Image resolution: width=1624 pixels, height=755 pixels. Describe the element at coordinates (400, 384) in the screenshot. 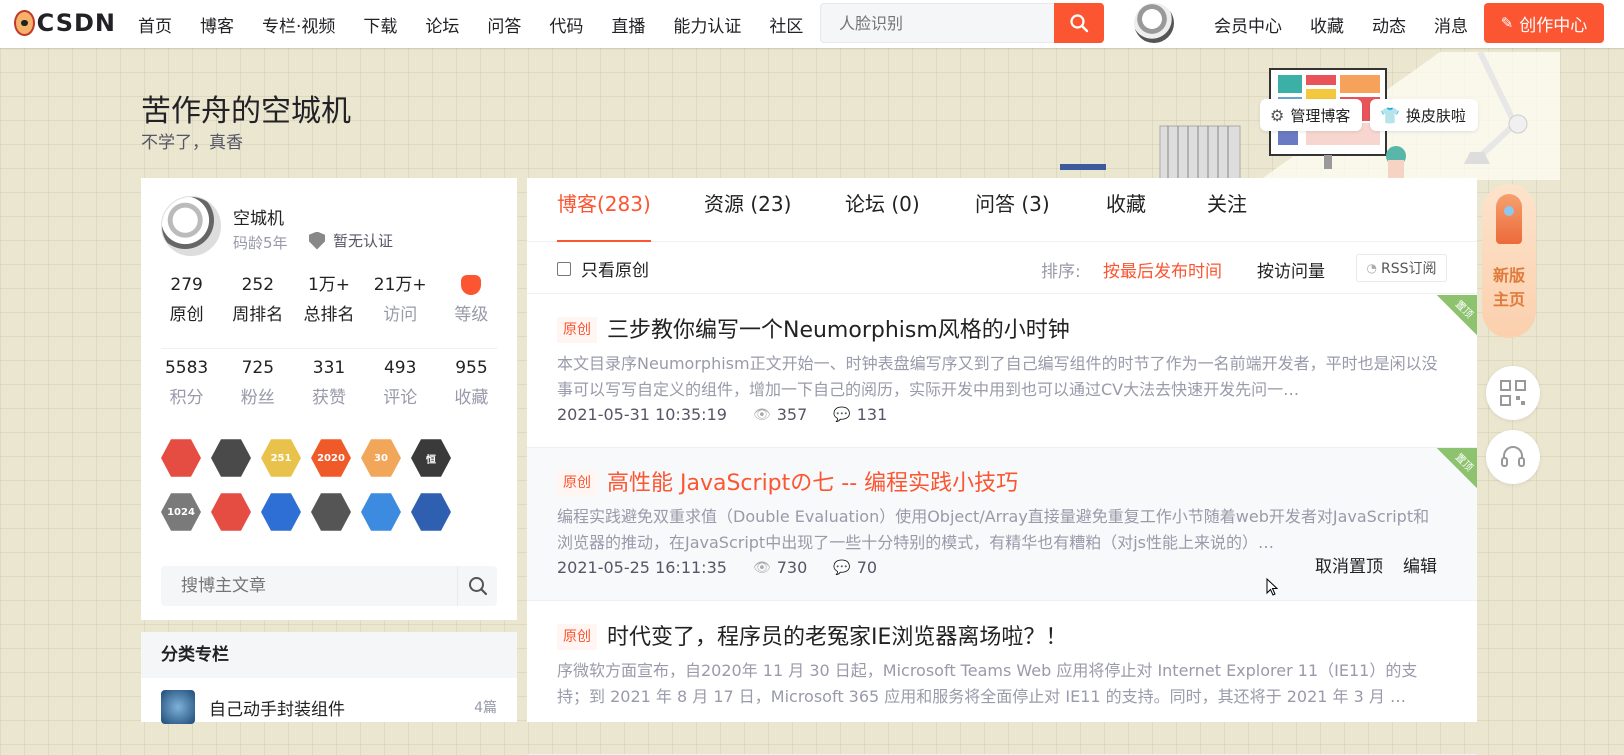

I see `stat-comments: 493 评论` at that location.